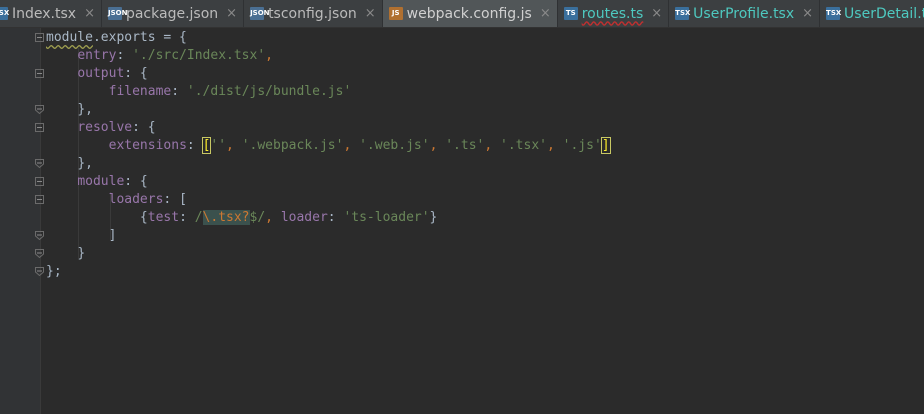  Describe the element at coordinates (386, 217) in the screenshot. I see `code-token: 'ts-loader'` at that location.